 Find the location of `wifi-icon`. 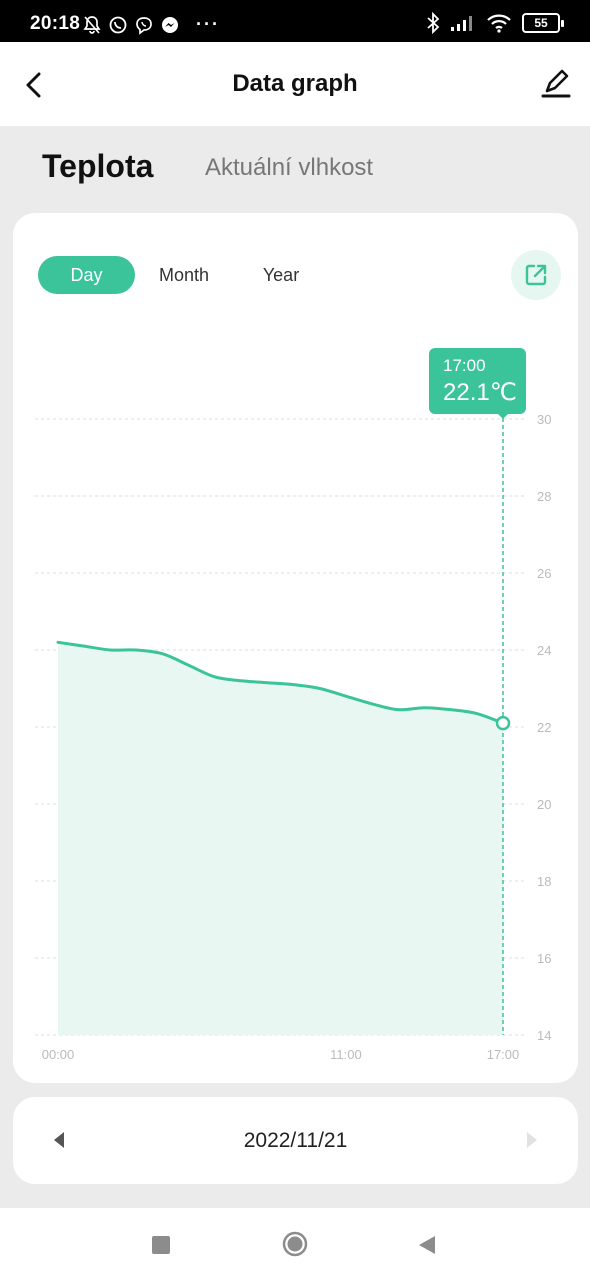

wifi-icon is located at coordinates (499, 23).